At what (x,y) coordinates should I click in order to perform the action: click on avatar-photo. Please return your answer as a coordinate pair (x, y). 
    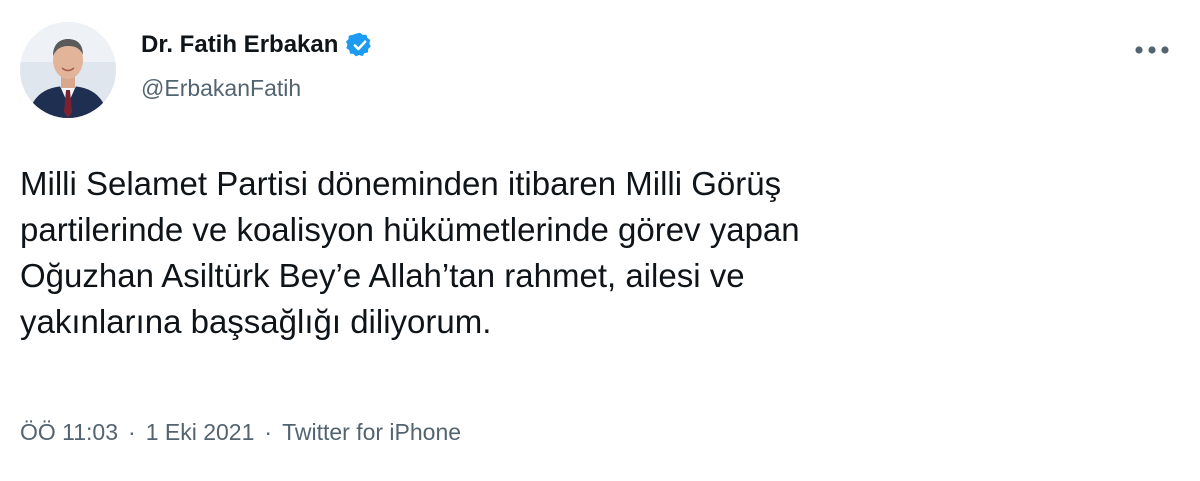
    Looking at the image, I should click on (68, 70).